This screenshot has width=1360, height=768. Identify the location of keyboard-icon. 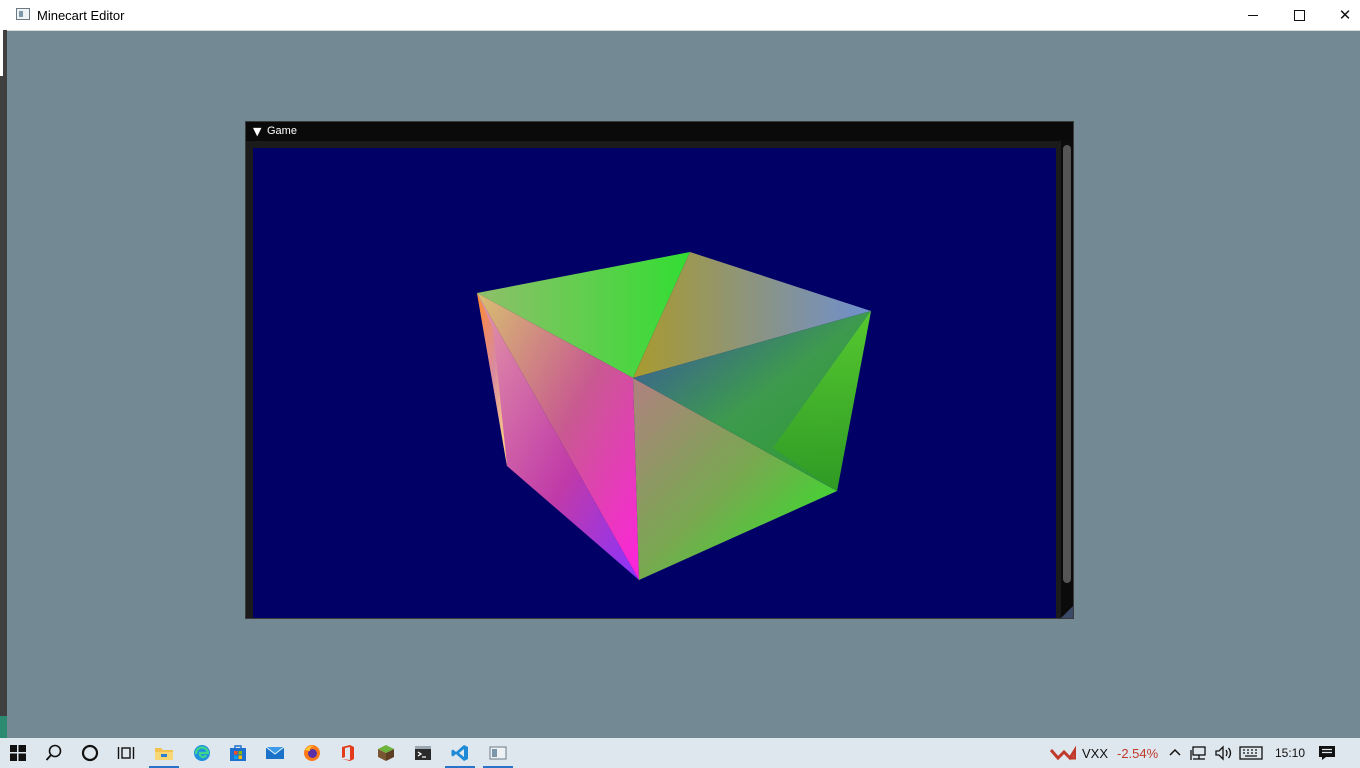
(1251, 753).